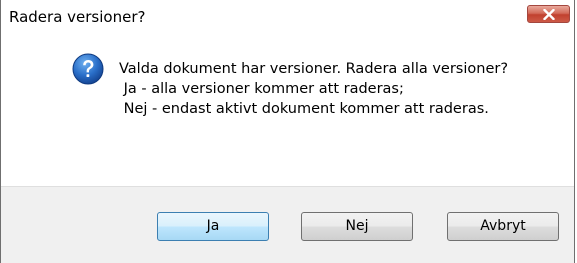 This screenshot has width=577, height=263. I want to click on no-button: Nej, so click(357, 226).